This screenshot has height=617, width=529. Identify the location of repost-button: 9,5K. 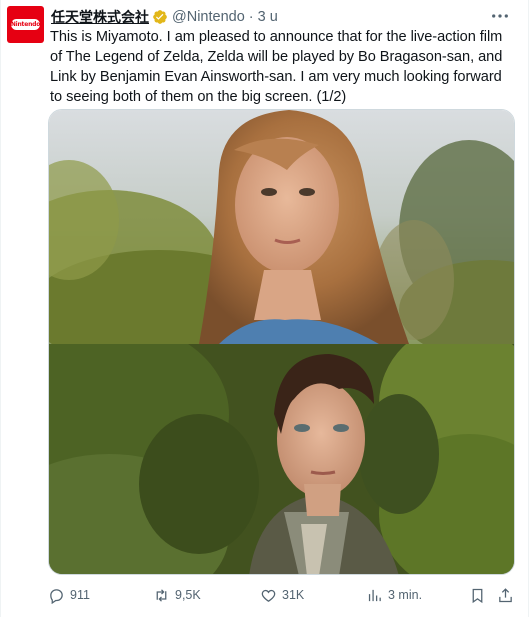
(177, 595).